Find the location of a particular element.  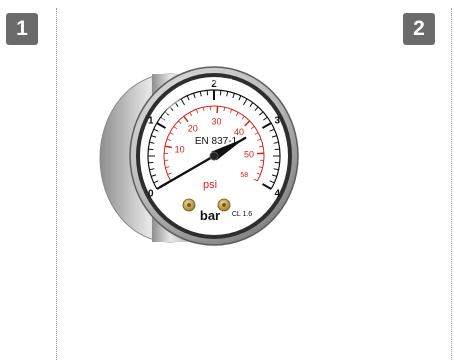

psi-scale-label: 58 is located at coordinates (244, 175).